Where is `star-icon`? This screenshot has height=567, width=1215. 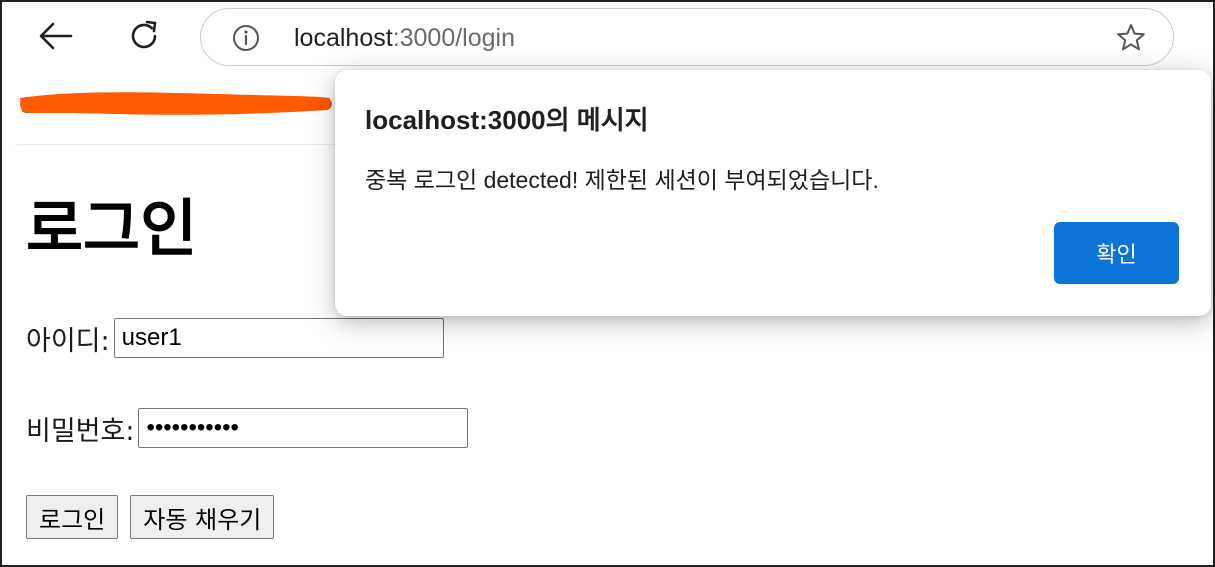
star-icon is located at coordinates (1131, 37).